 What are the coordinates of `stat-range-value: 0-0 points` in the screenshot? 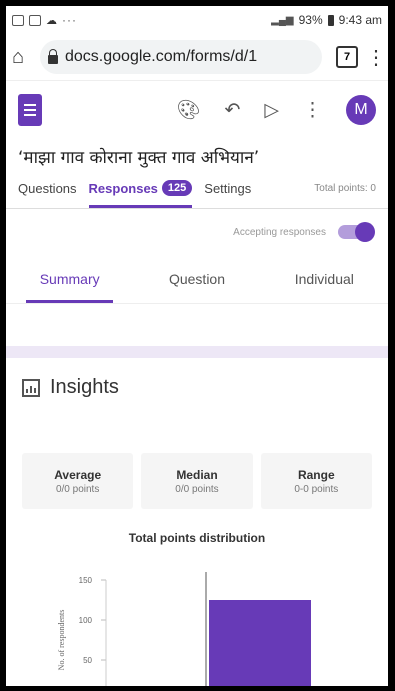 It's located at (316, 489).